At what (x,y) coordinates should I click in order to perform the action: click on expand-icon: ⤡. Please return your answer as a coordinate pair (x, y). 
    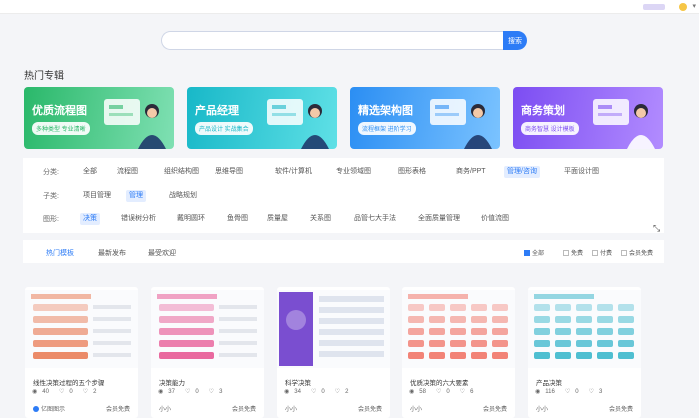
    Looking at the image, I should click on (656, 228).